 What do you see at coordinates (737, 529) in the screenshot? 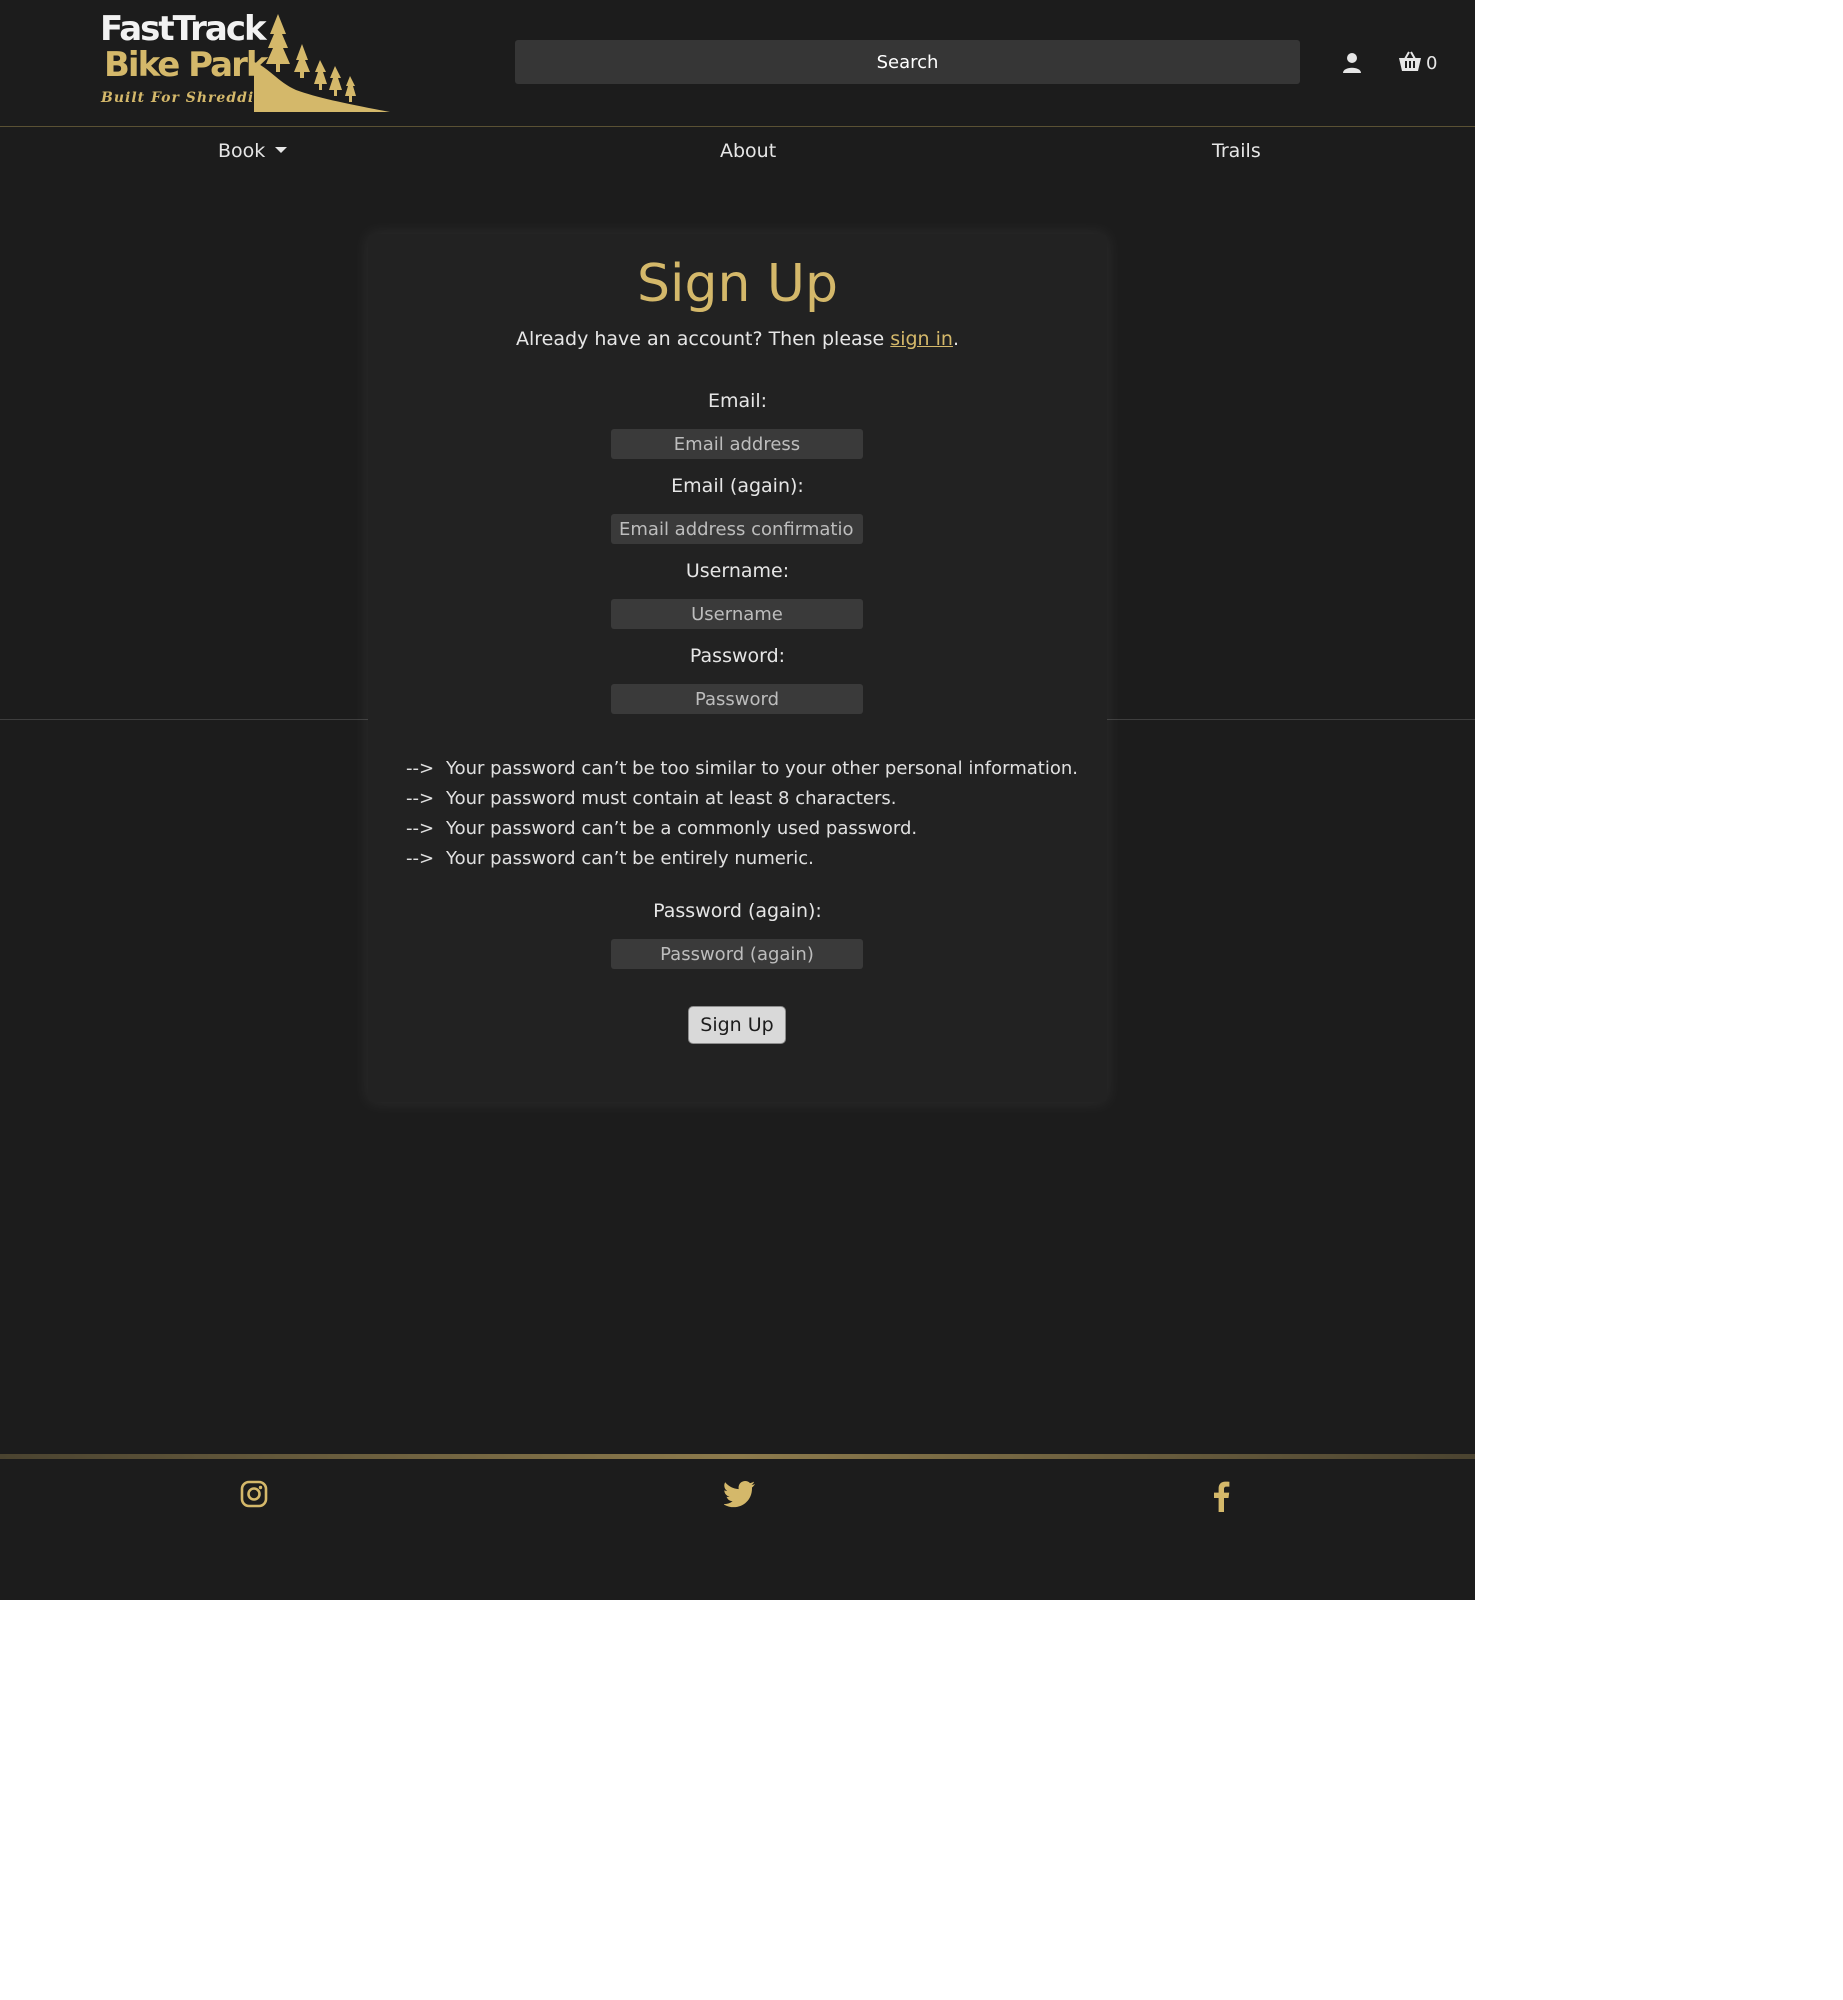
I see `email-confirm-field` at bounding box center [737, 529].